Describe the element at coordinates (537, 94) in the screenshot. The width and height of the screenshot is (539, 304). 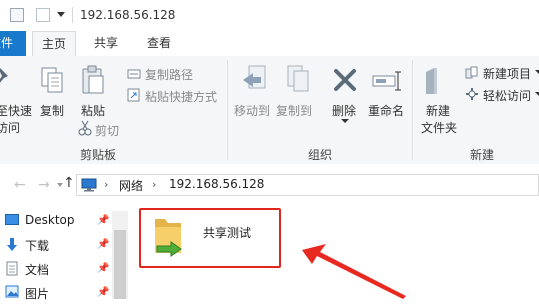
I see `easy-access-dropdown-icon` at that location.